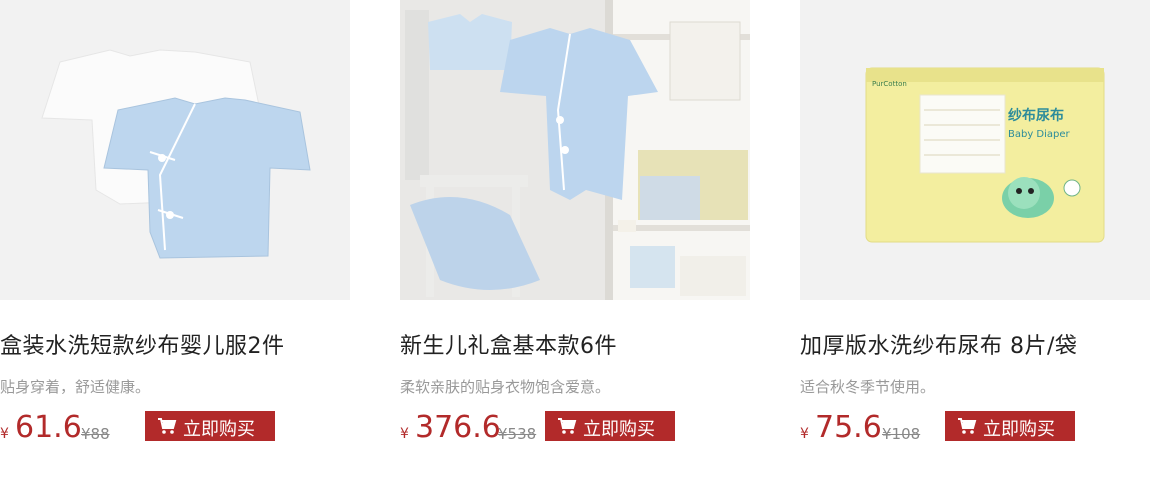 The height and width of the screenshot is (501, 1150). What do you see at coordinates (95, 434) in the screenshot?
I see `original-price: ¥88` at bounding box center [95, 434].